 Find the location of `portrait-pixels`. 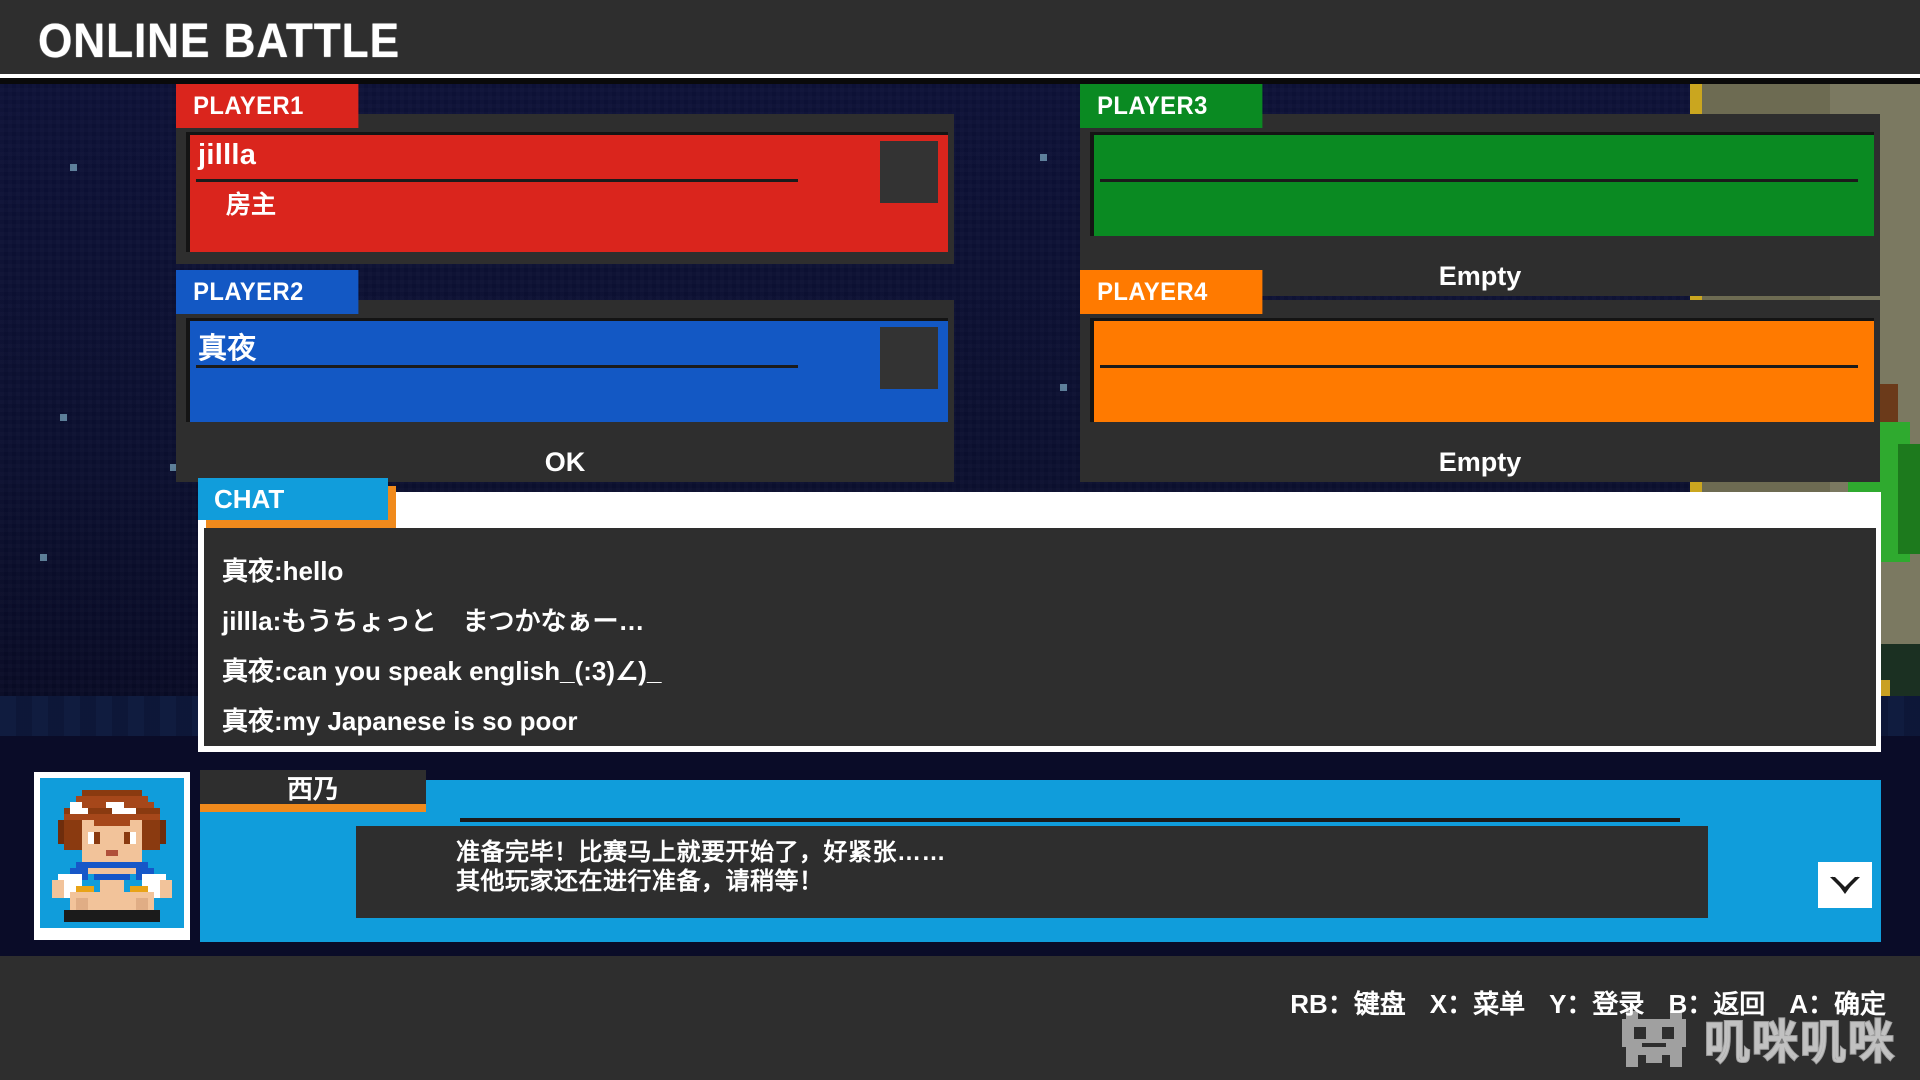

portrait-pixels is located at coordinates (112, 853).